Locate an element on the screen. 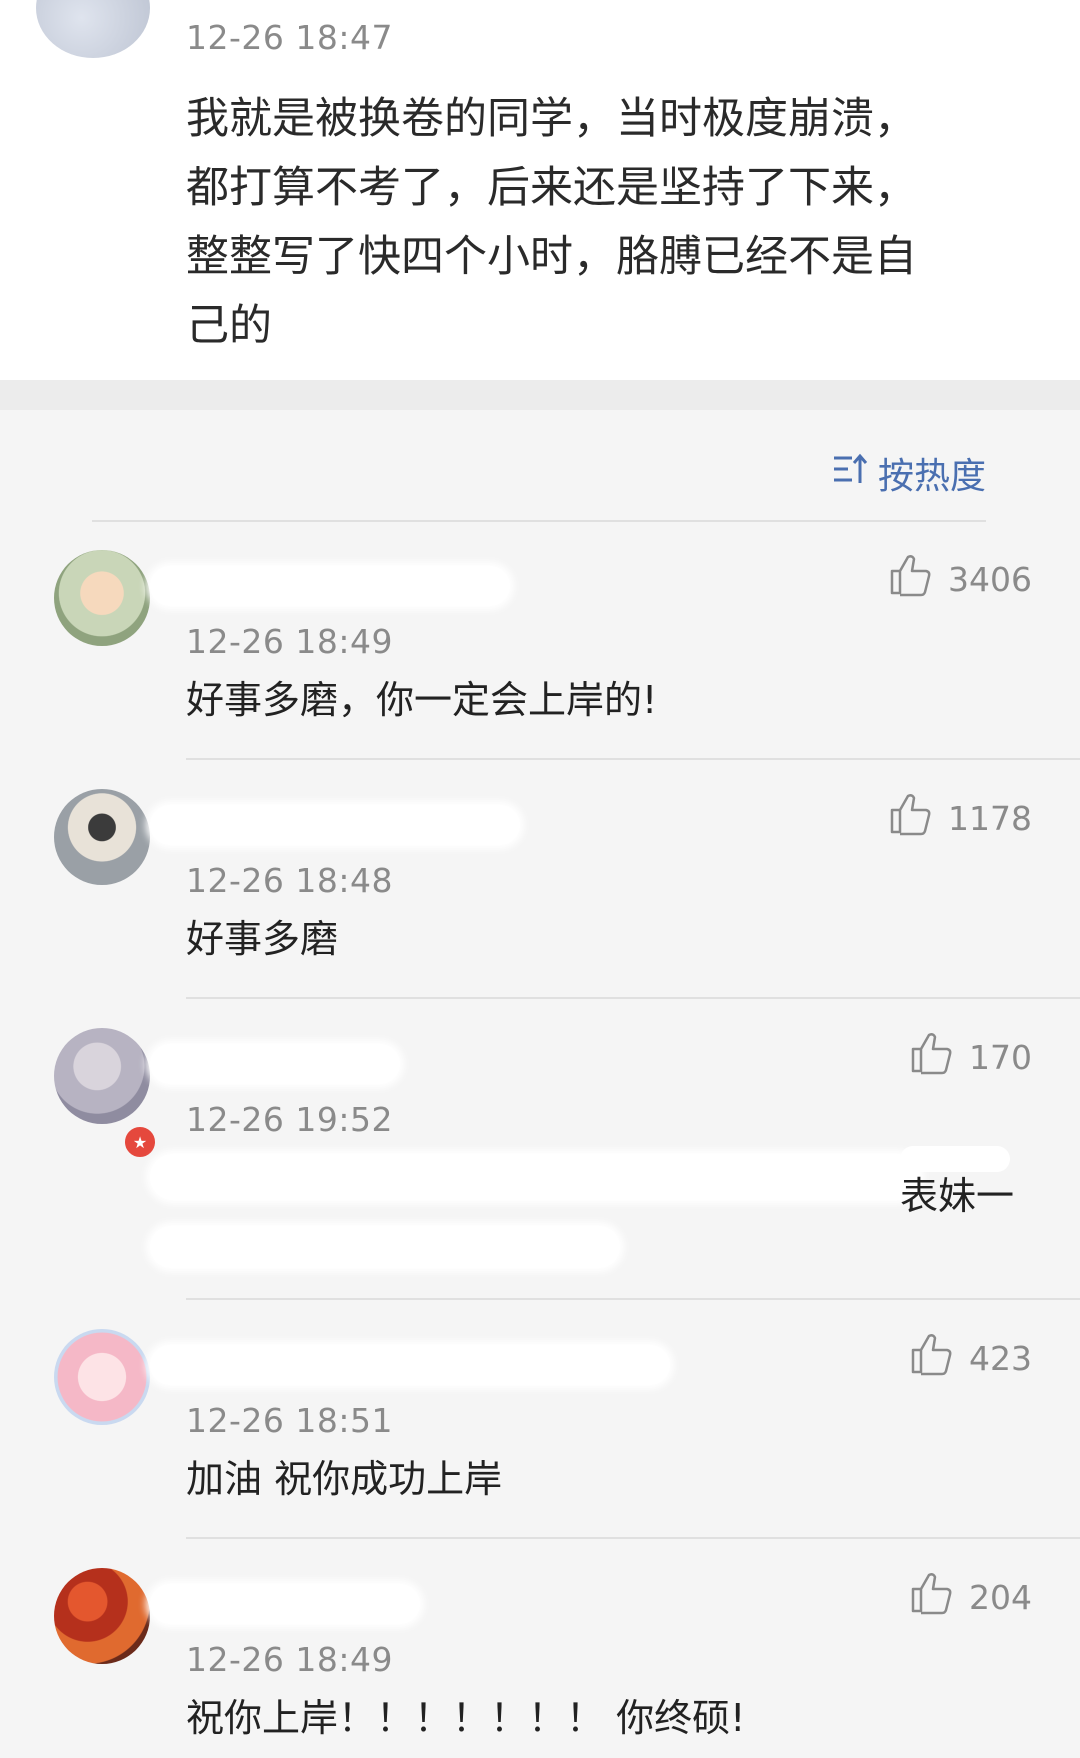 The height and width of the screenshot is (1758, 1080). comment-text-fragment: 表妹一 is located at coordinates (957, 1196).